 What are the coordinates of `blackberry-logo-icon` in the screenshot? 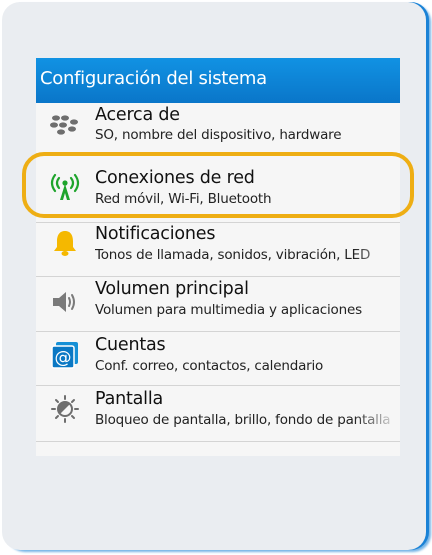 It's located at (64, 125).